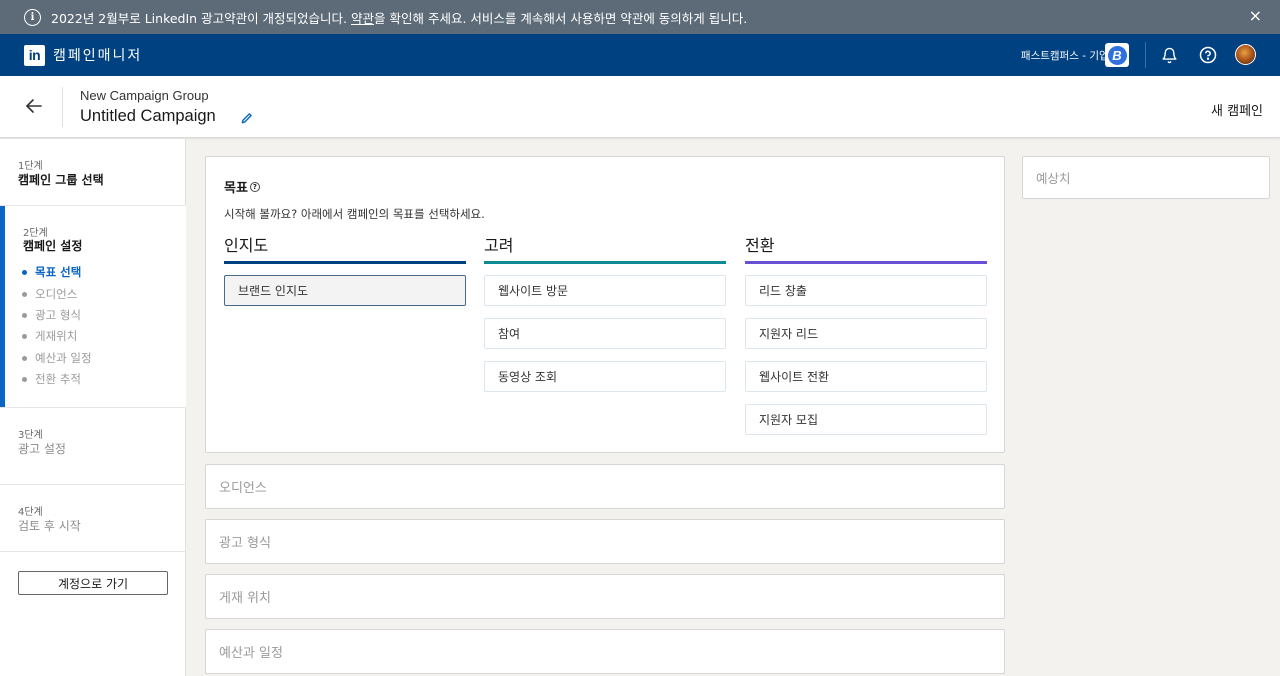  What do you see at coordinates (30, 512) in the screenshot?
I see `step-number: 4단계` at bounding box center [30, 512].